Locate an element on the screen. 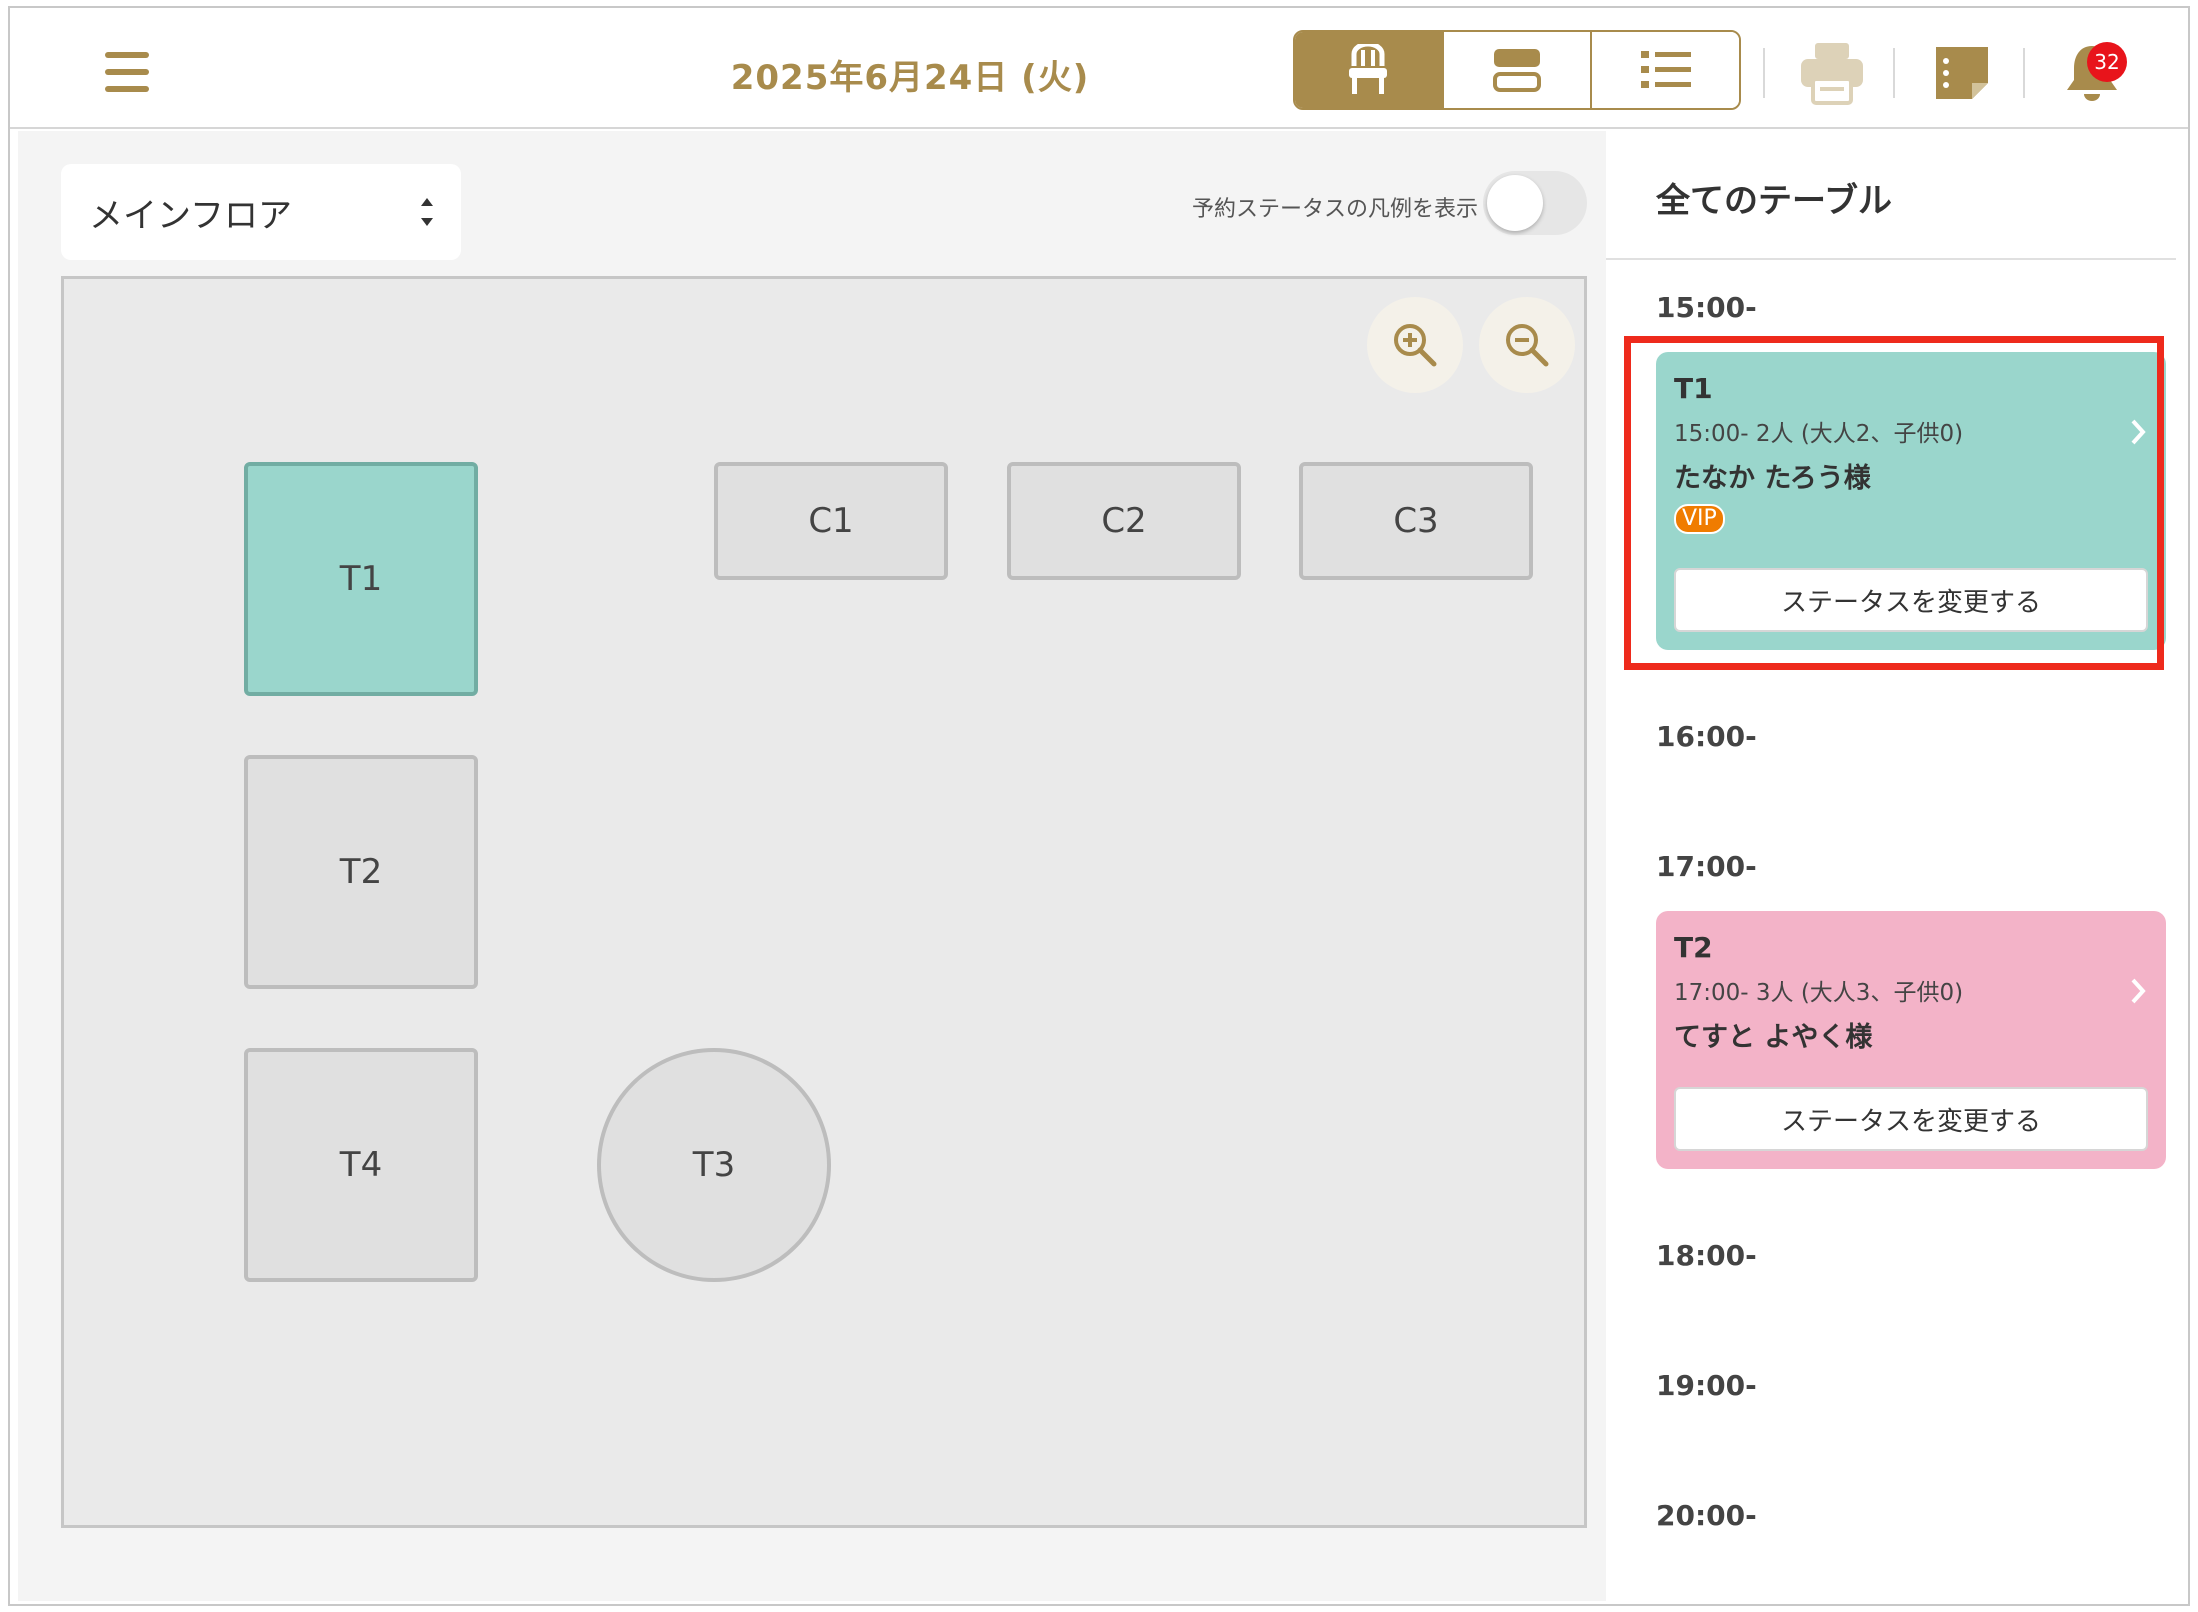 The width and height of the screenshot is (2198, 1612). printer-icon is located at coordinates (1832, 74).